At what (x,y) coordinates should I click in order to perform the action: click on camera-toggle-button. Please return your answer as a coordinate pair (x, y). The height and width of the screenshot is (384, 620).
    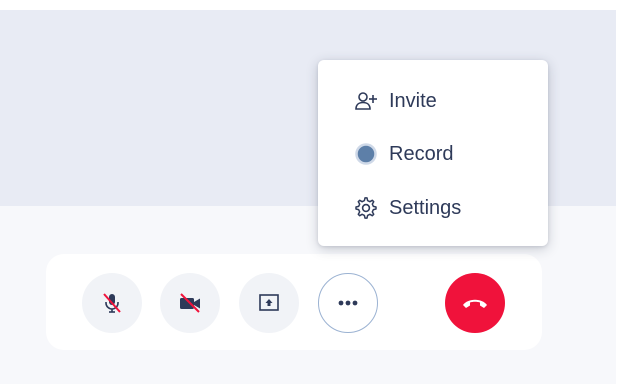
    Looking at the image, I should click on (190, 303).